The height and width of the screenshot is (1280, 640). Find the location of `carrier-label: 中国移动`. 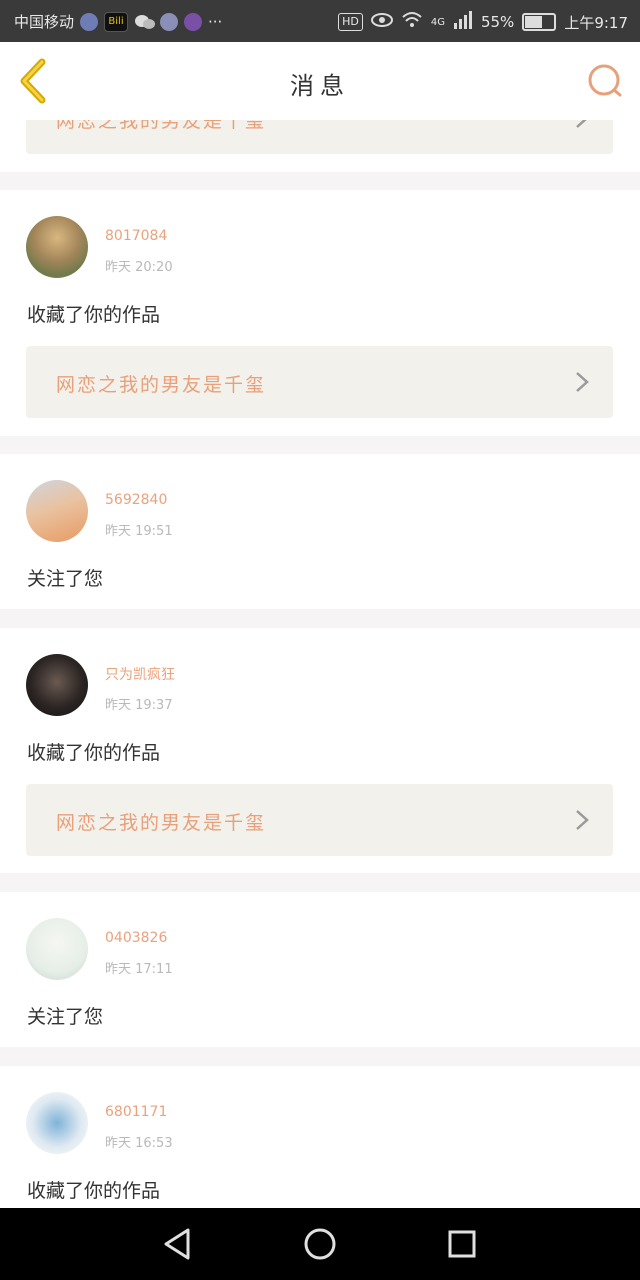

carrier-label: 中国移动 is located at coordinates (44, 22).